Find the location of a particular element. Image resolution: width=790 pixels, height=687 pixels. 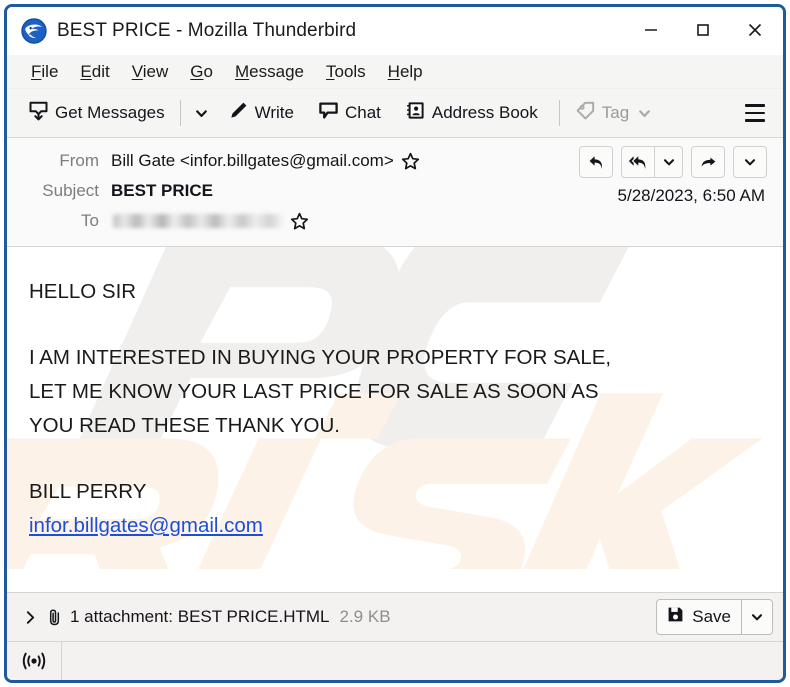

app-menu-button is located at coordinates (755, 113).